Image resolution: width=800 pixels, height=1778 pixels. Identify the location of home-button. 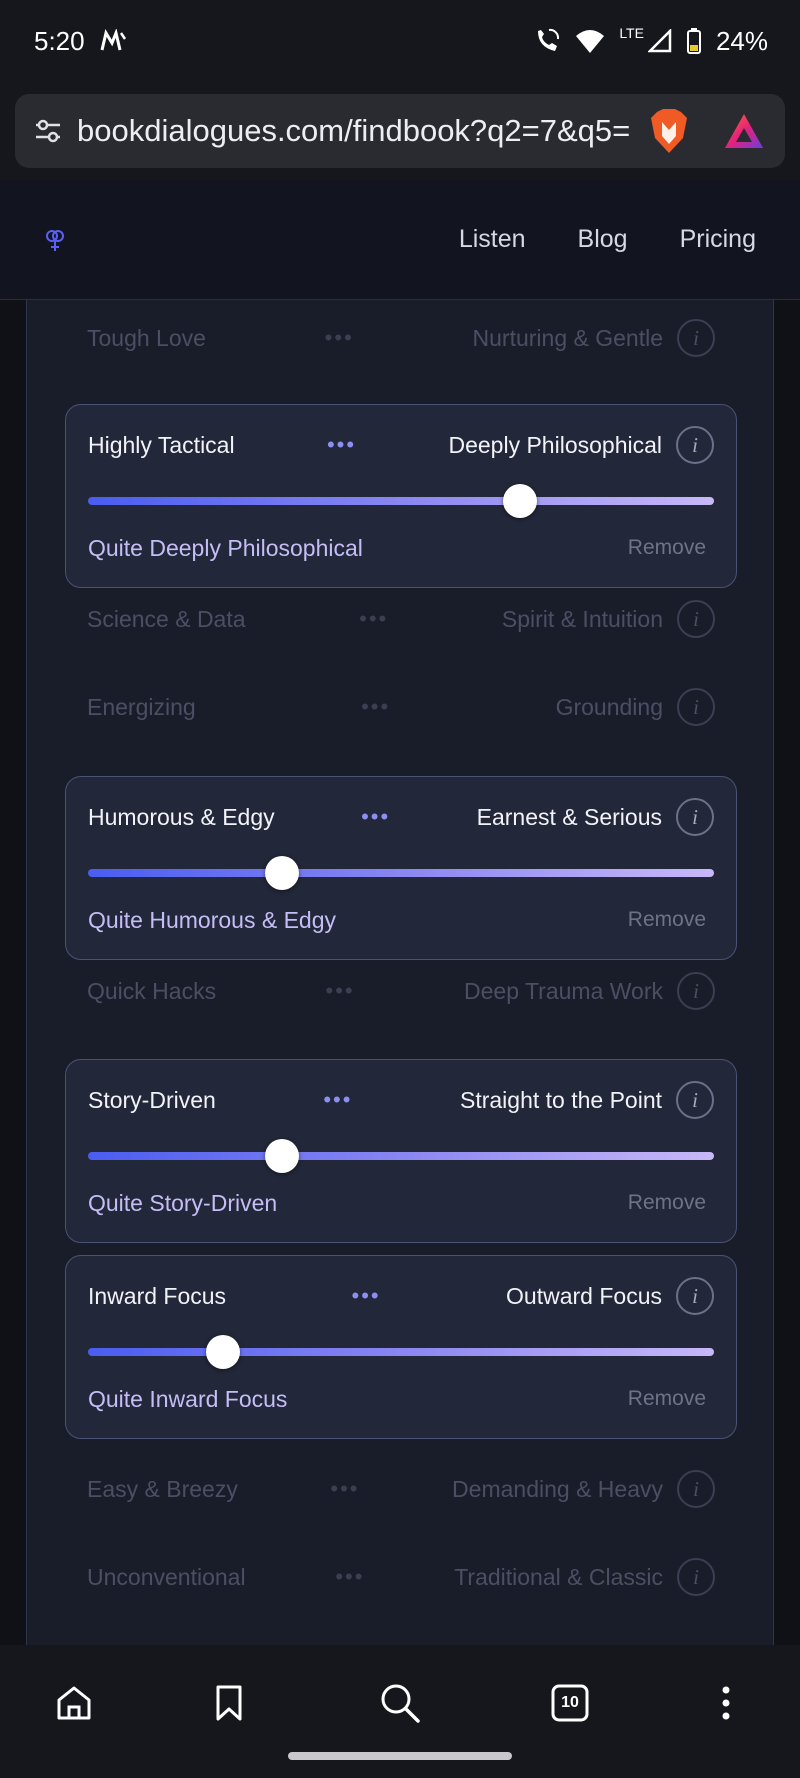
(74, 1703).